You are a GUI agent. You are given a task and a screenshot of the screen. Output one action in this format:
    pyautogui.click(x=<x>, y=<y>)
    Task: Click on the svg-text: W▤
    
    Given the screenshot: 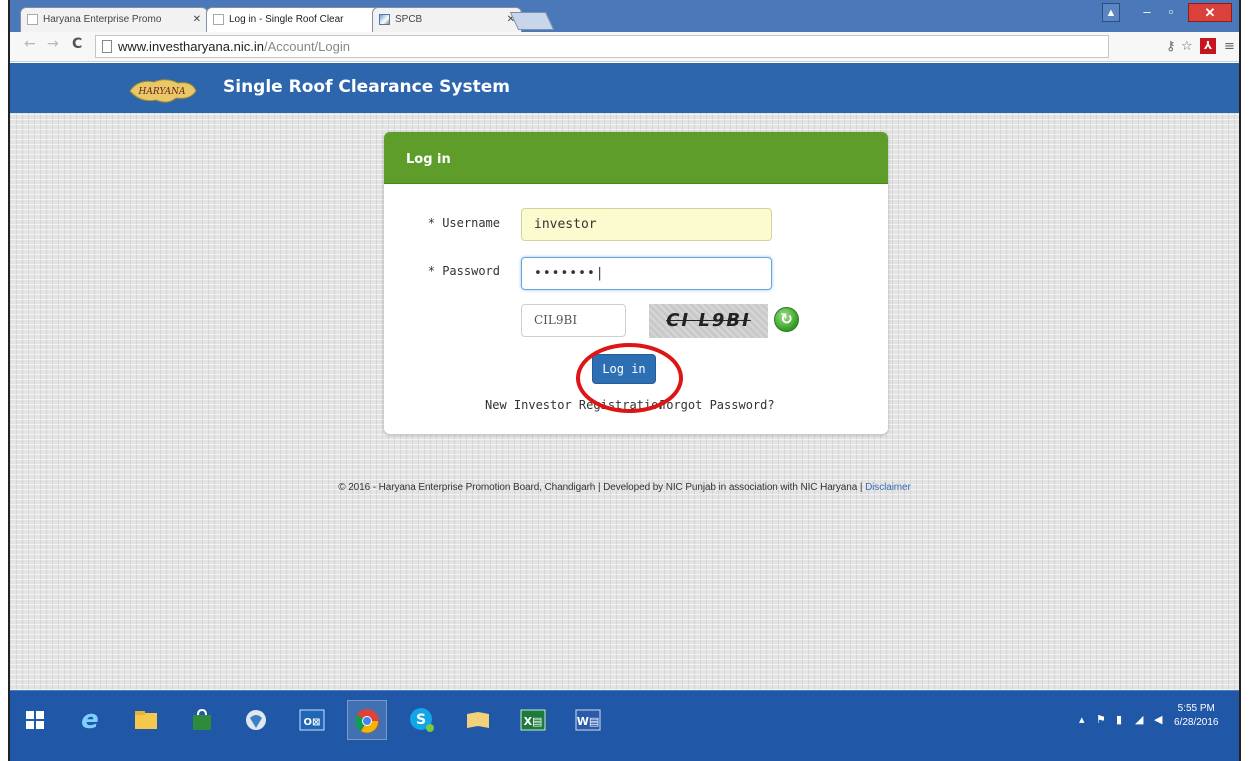 What is the action you would take?
    pyautogui.click(x=588, y=721)
    